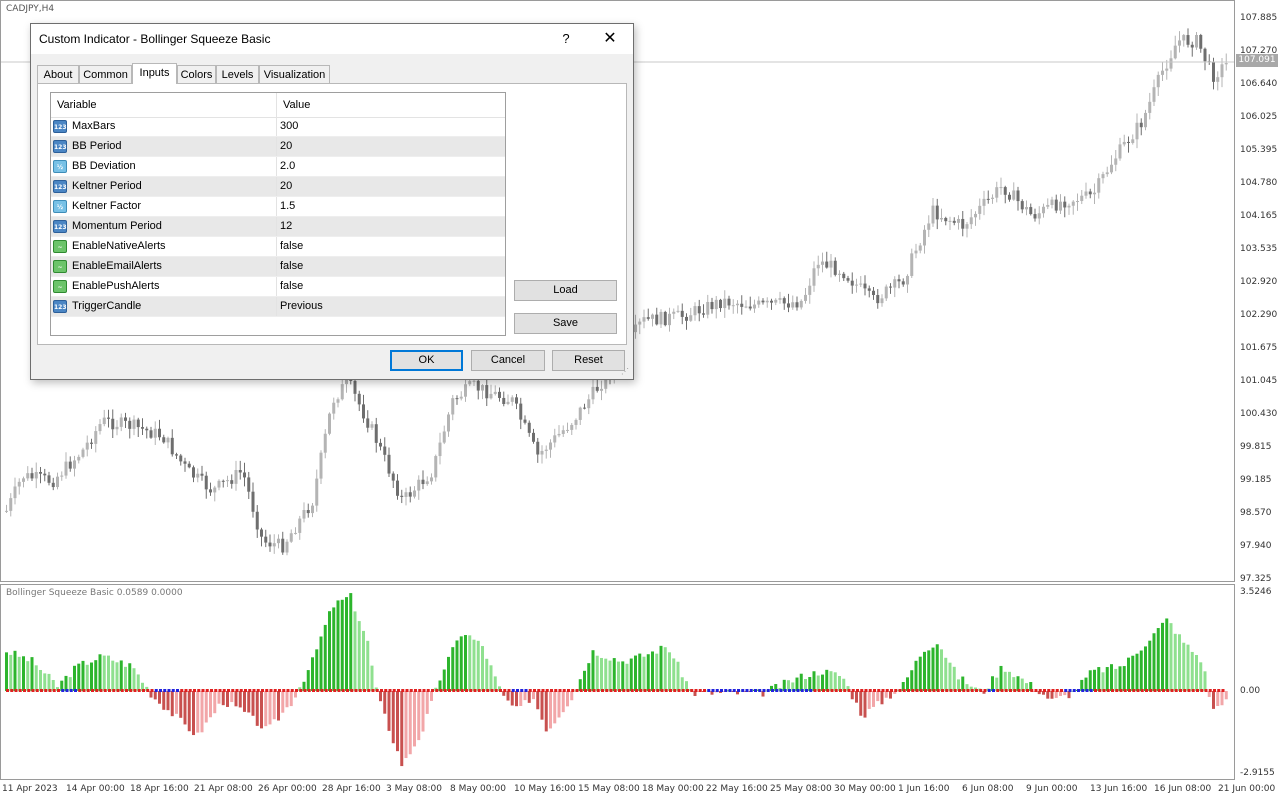 This screenshot has width=1280, height=800. What do you see at coordinates (278, 207) in the screenshot?
I see `input-row: ½ Keltner Factor 1.5` at bounding box center [278, 207].